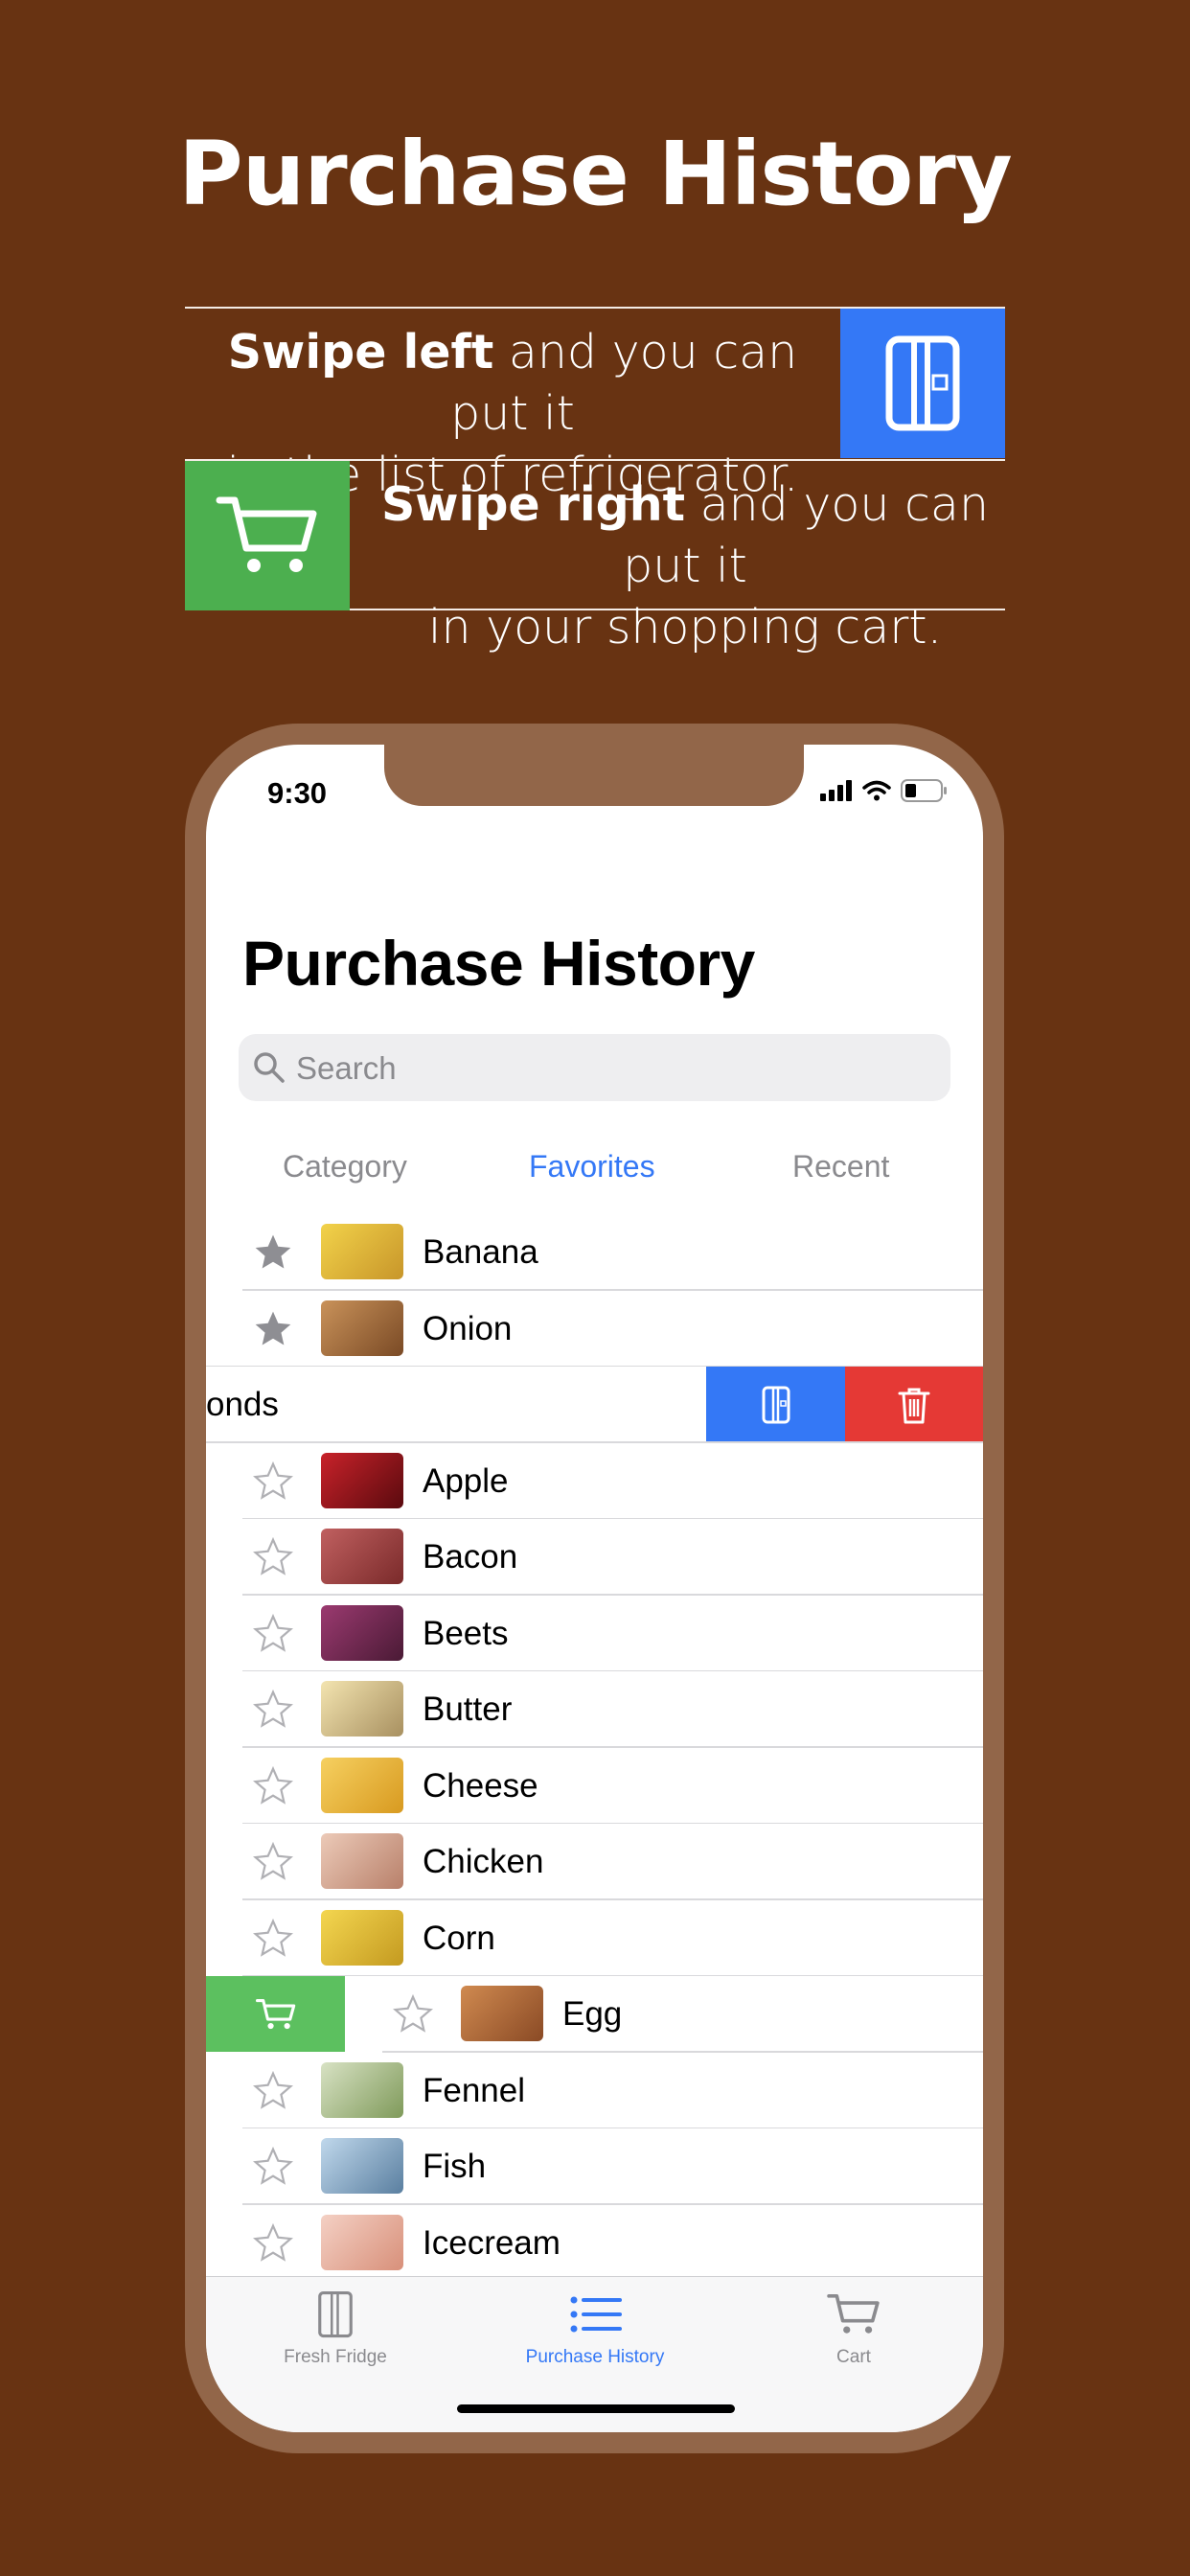 The image size is (1190, 2576). Describe the element at coordinates (468, 1709) in the screenshot. I see `item-label: Butter` at that location.